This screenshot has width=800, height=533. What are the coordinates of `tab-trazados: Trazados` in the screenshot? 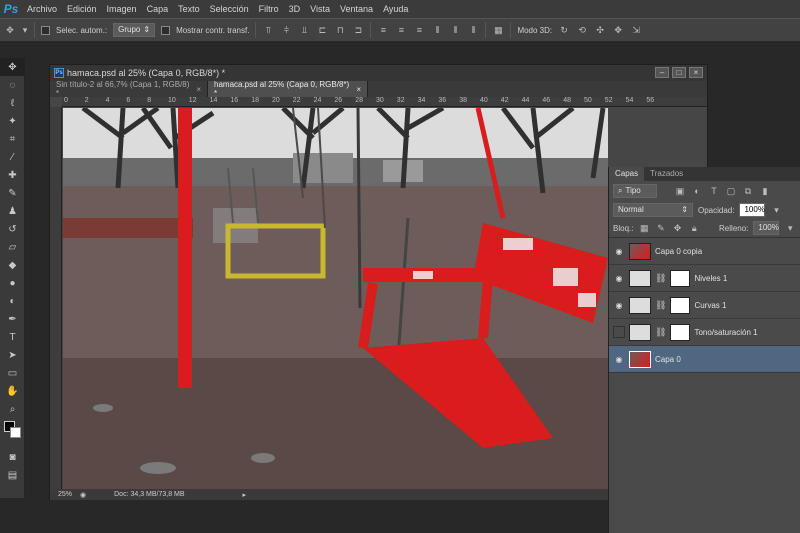 It's located at (666, 174).